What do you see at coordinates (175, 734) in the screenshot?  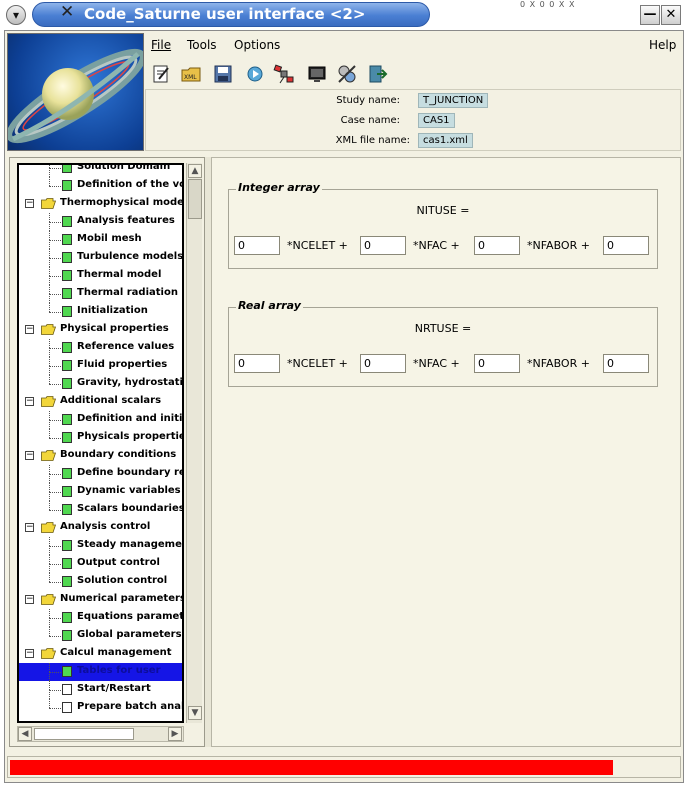 I see `scroll-right-icon: ▶` at bounding box center [175, 734].